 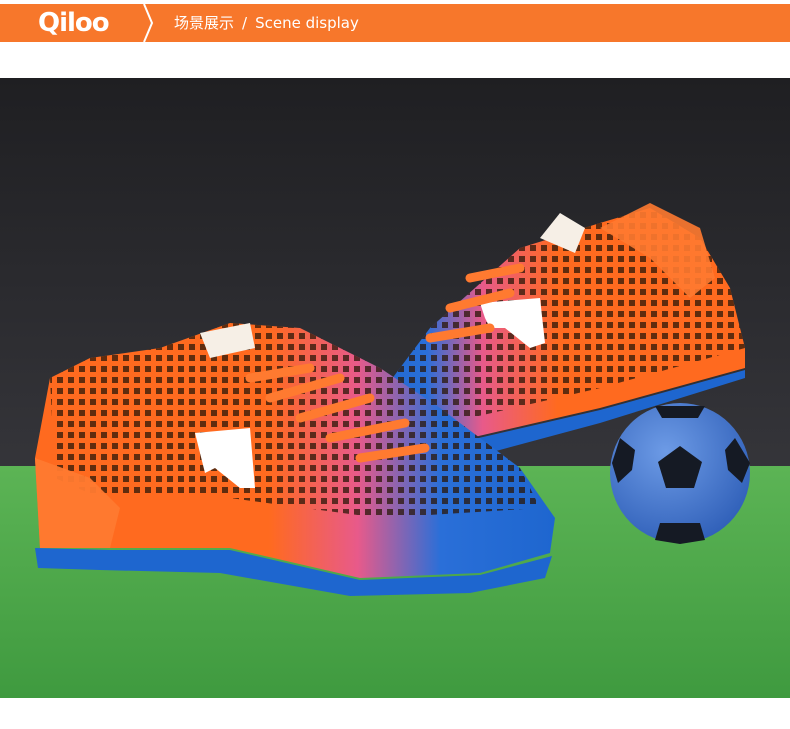 I want to click on brand-logo: Qiloo, so click(x=75, y=23).